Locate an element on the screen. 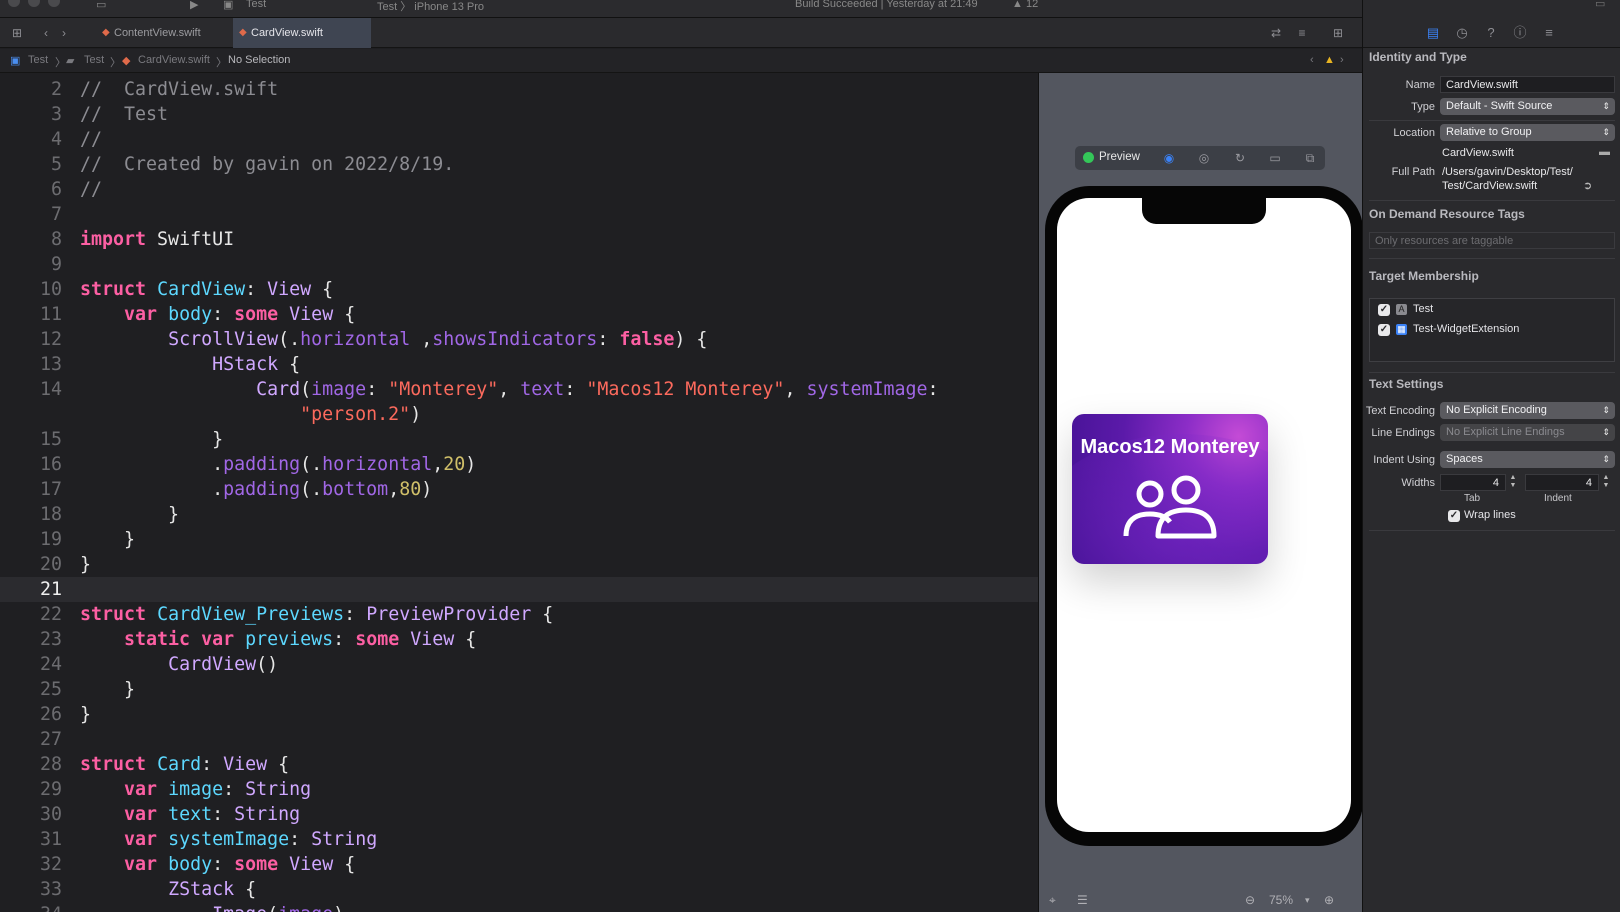 Image resolution: width=1620 pixels, height=912 pixels. code-text: .padding(.bottom,80) is located at coordinates (256, 489).